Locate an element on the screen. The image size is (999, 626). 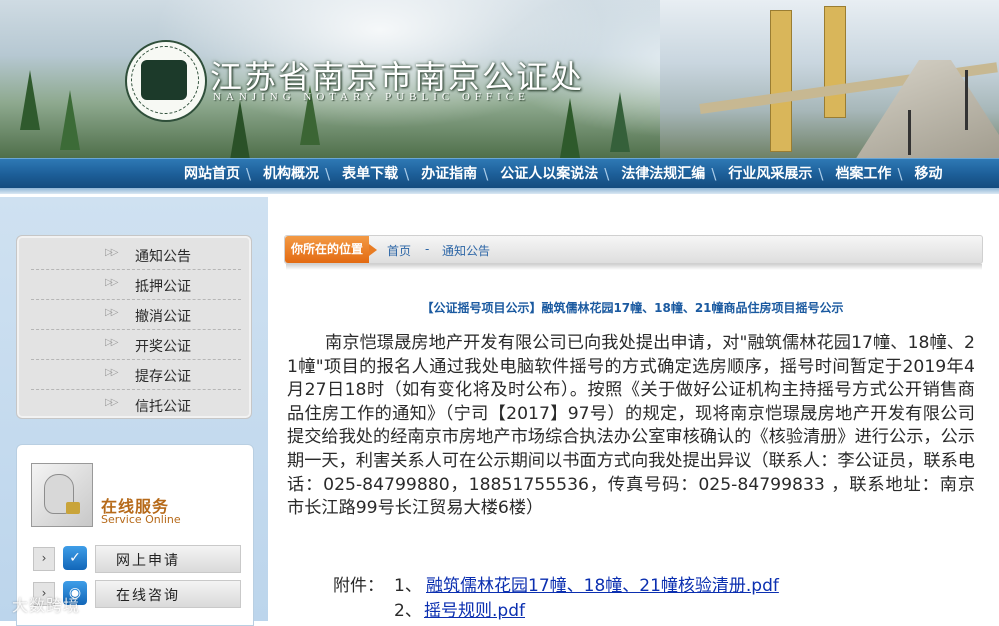
nav-item-guide: 办证指南 \ is located at coordinates (456, 174).